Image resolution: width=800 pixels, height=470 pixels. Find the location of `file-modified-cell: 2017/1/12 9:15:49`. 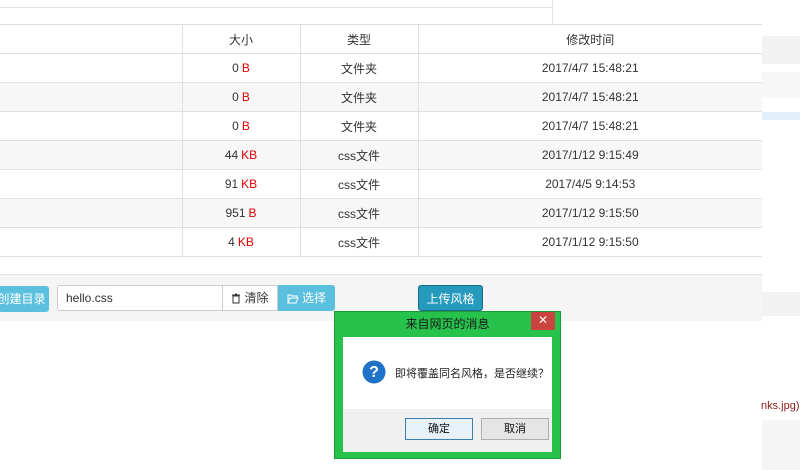

file-modified-cell: 2017/1/12 9:15:49 is located at coordinates (590, 155).